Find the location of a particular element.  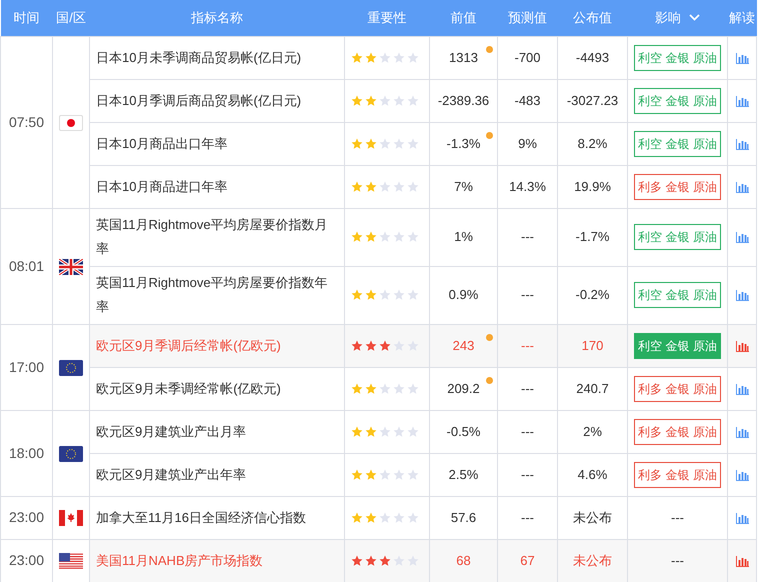

previous-value: 1313 is located at coordinates (463, 57).